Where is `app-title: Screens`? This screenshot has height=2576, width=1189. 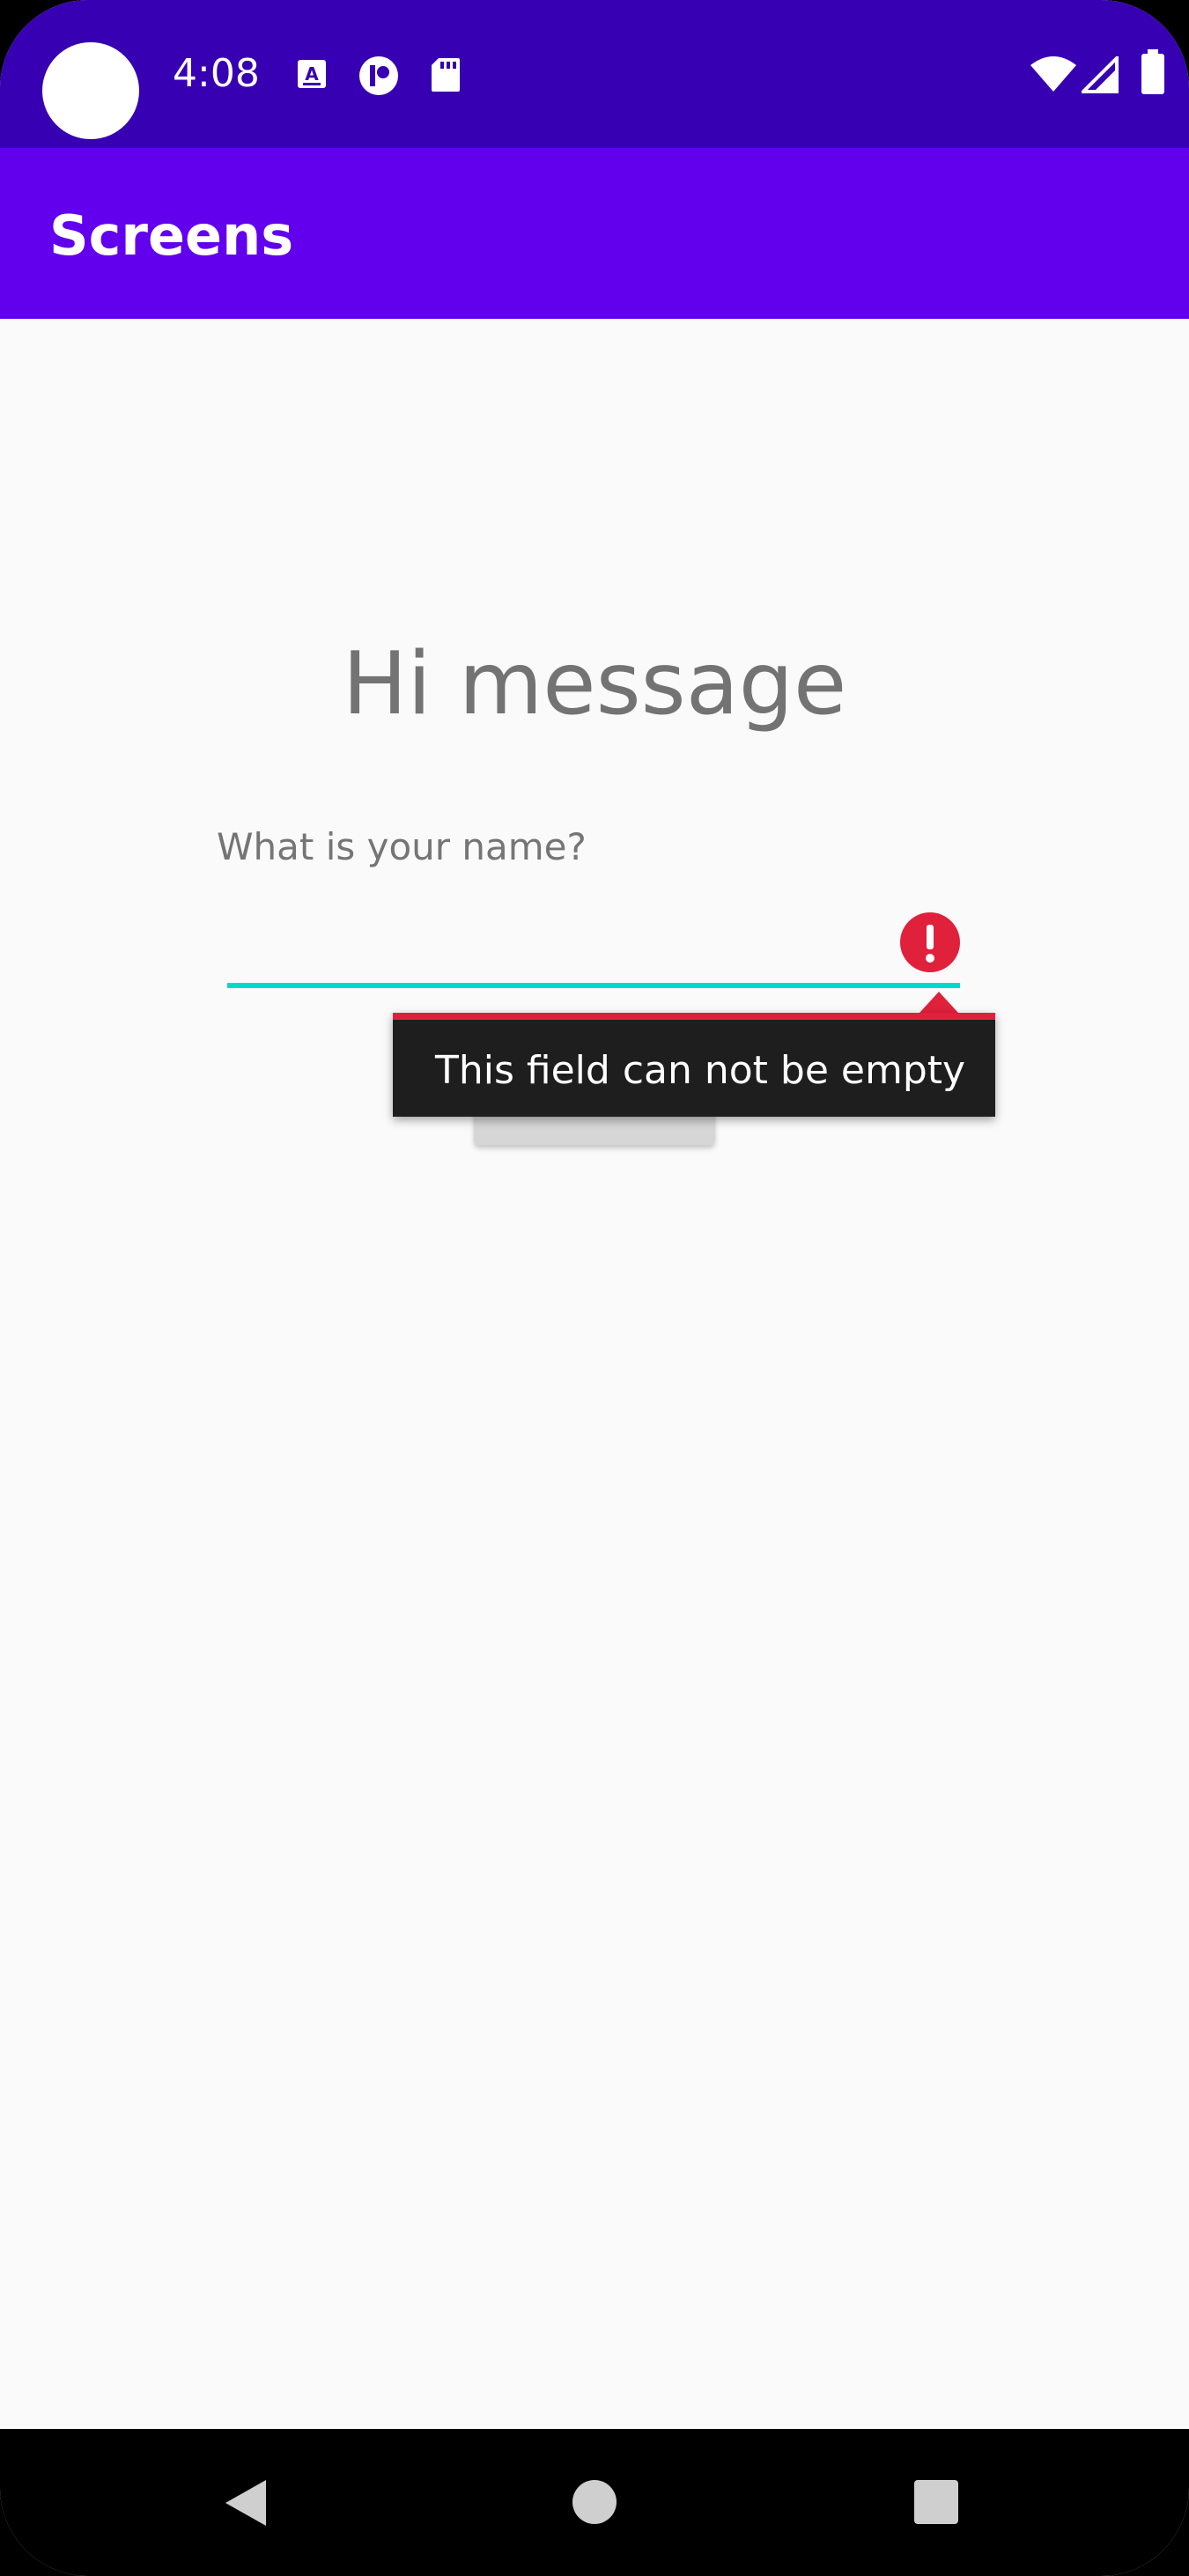
app-title: Screens is located at coordinates (172, 235).